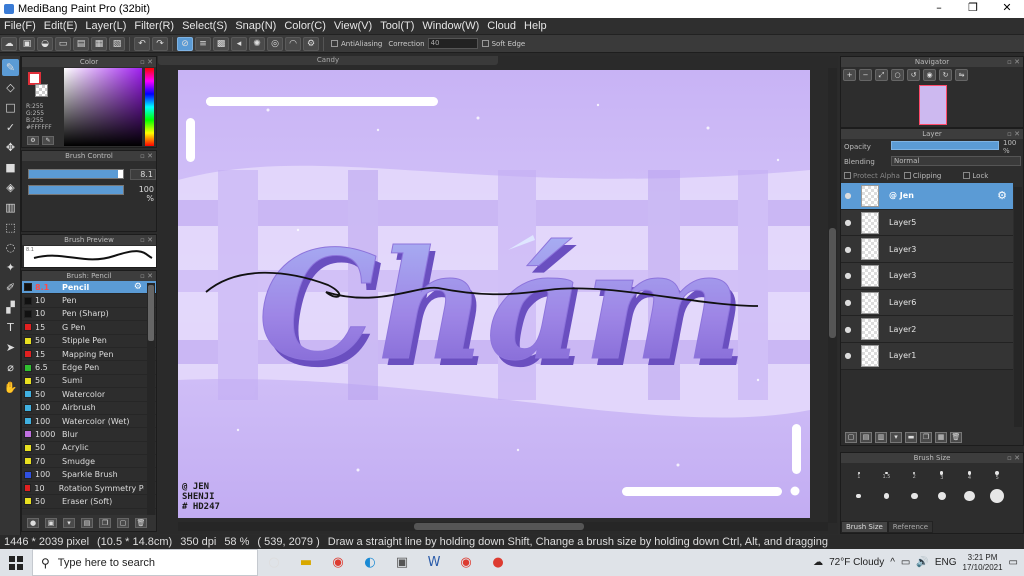 Image resolution: width=1024 pixels, height=576 pixels. I want to click on undo-icon: ↶, so click(142, 43).